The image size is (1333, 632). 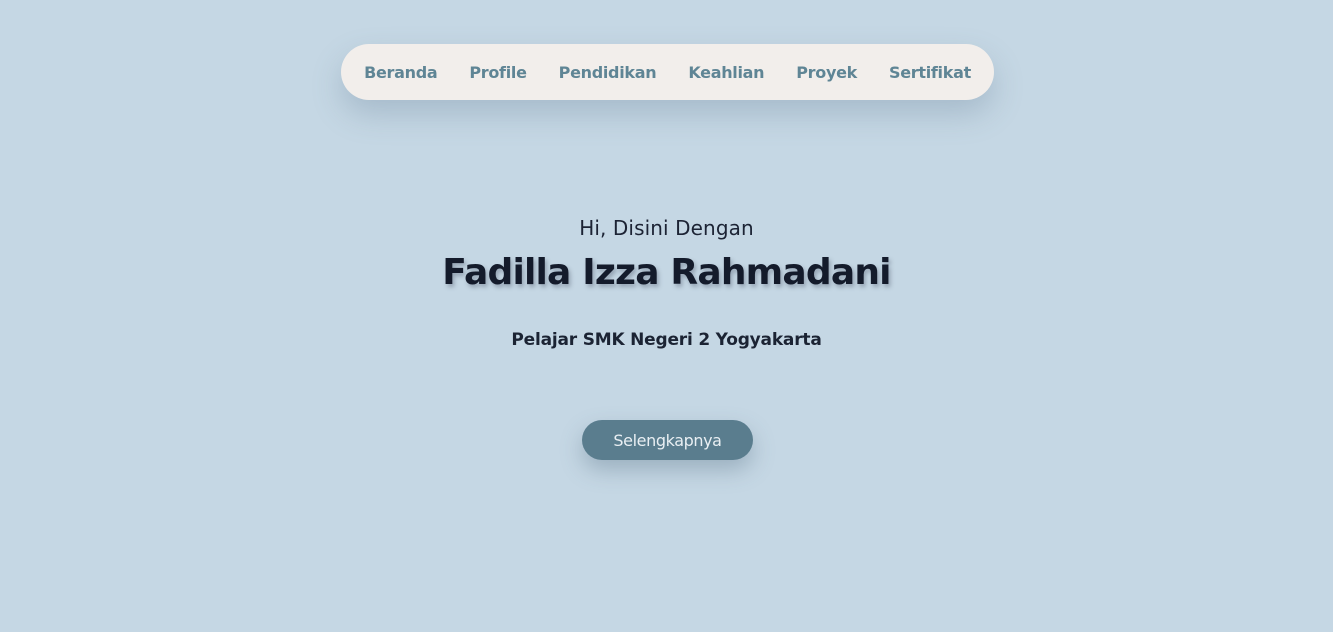 What do you see at coordinates (930, 72) in the screenshot?
I see `nav-item-sertifikat: Sertifikat` at bounding box center [930, 72].